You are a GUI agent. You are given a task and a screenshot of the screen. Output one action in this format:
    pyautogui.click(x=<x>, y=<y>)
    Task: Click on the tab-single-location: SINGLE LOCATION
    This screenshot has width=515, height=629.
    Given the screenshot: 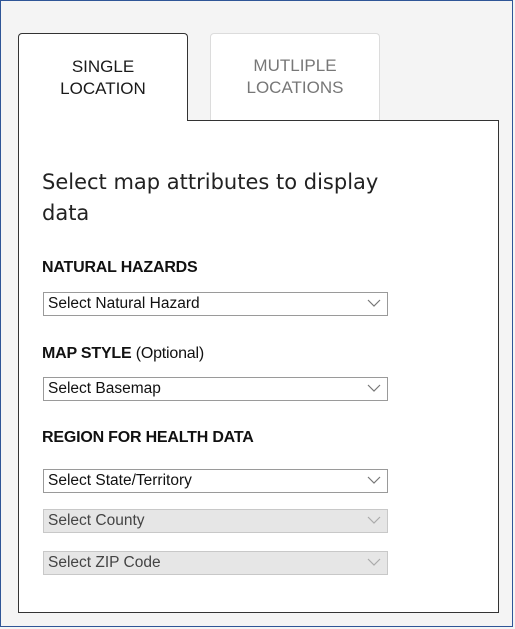 What is the action you would take?
    pyautogui.click(x=103, y=77)
    